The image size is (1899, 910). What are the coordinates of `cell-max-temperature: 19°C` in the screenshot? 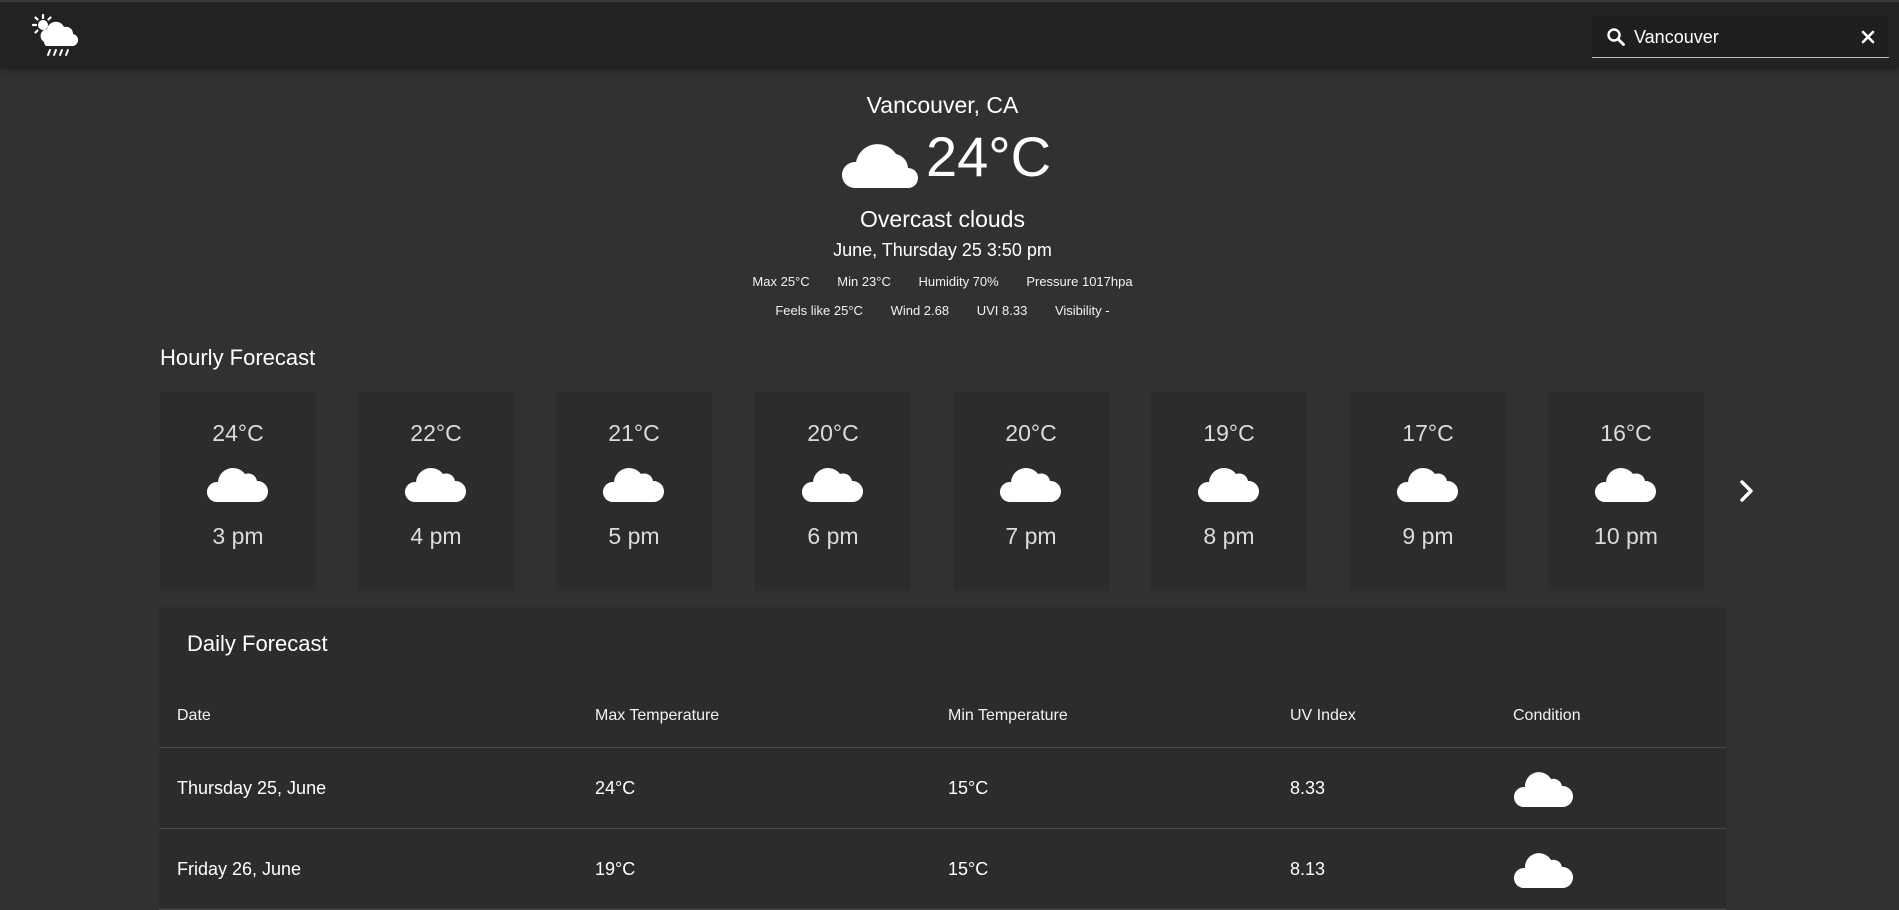 It's located at (753, 869).